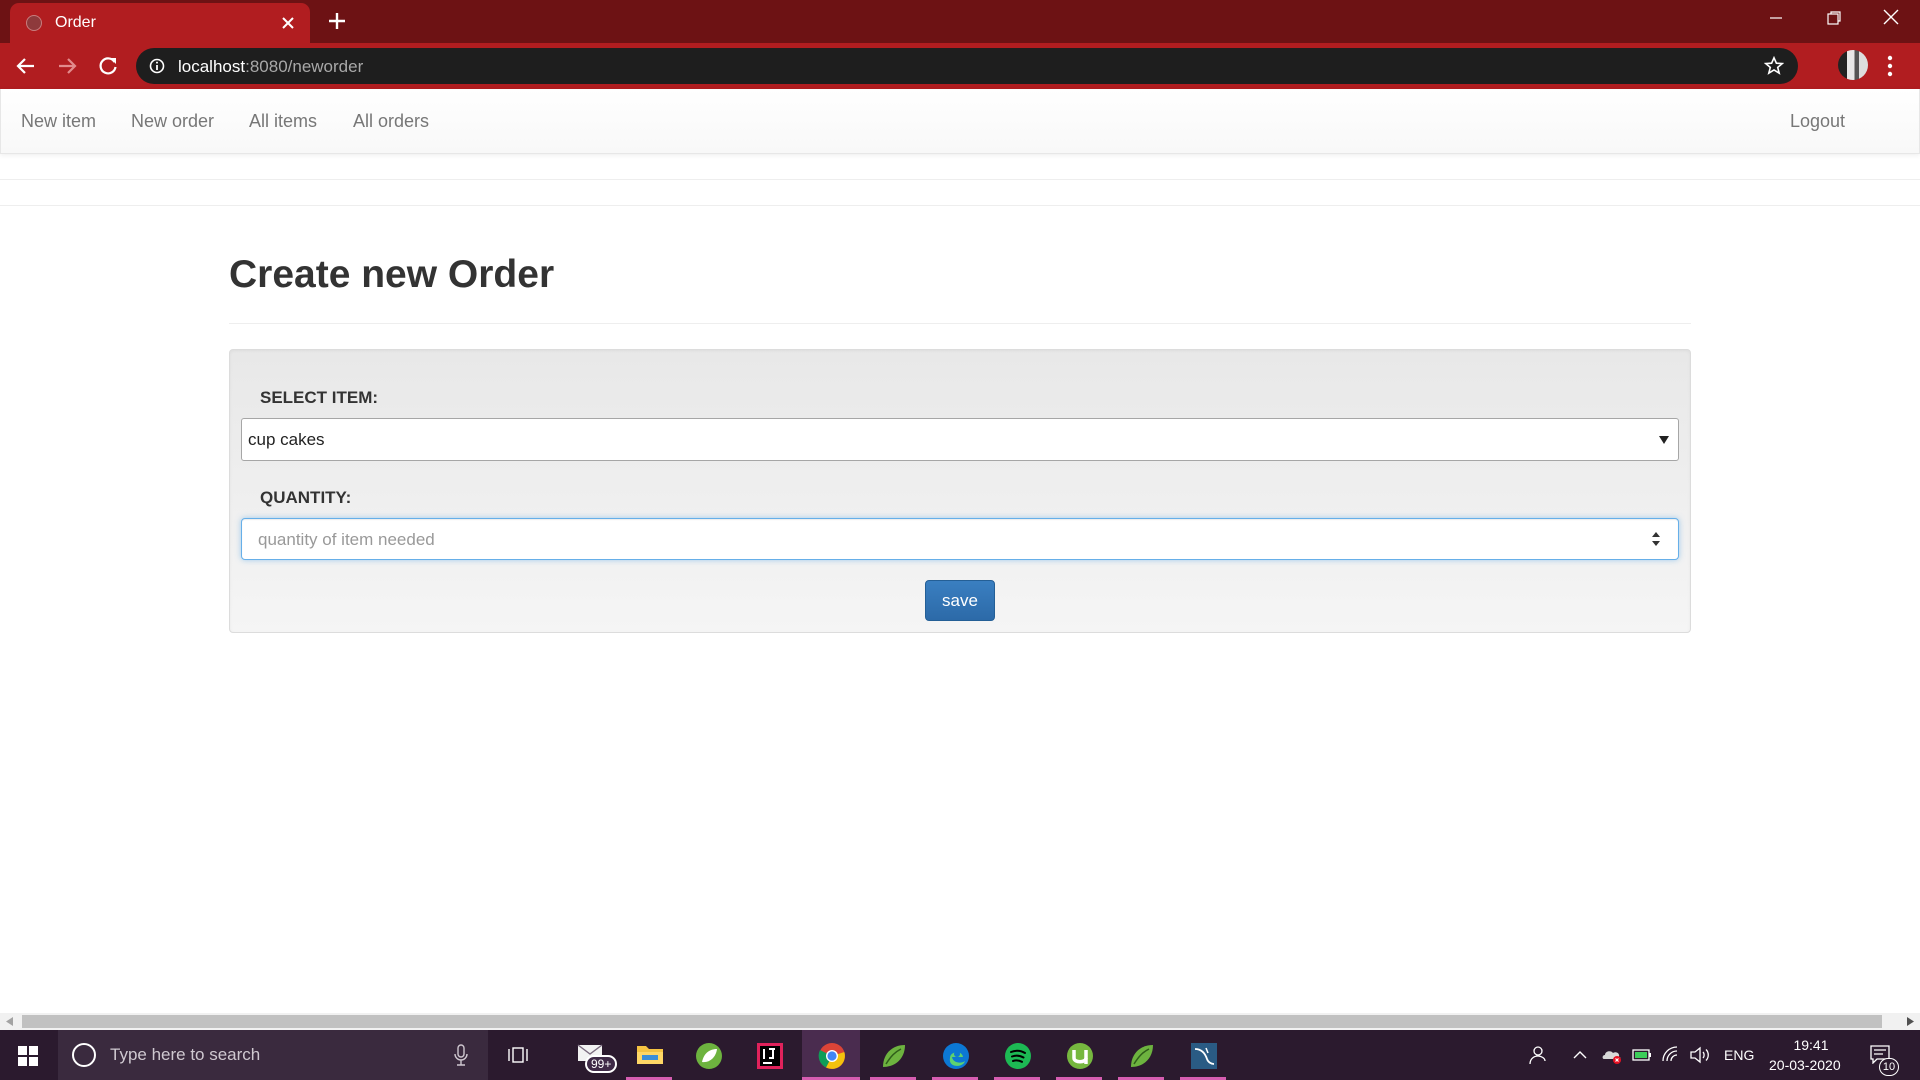  What do you see at coordinates (461, 1055) in the screenshot?
I see `microphone-icon` at bounding box center [461, 1055].